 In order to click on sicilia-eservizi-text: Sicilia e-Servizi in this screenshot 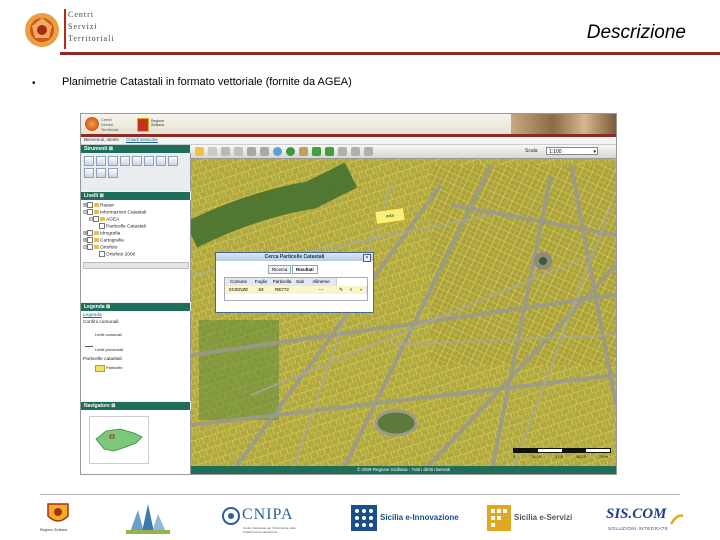, I will do `click(543, 517)`.